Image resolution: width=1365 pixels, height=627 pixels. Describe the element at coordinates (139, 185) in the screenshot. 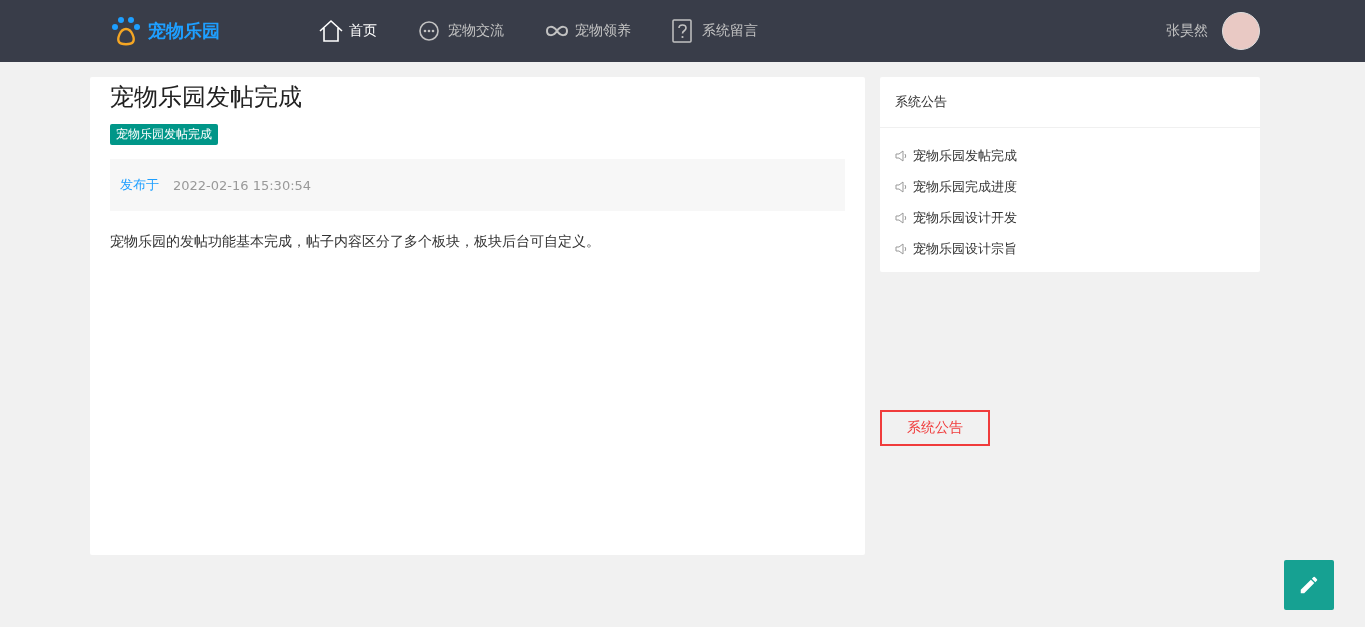

I see `published-label: 发布于` at that location.